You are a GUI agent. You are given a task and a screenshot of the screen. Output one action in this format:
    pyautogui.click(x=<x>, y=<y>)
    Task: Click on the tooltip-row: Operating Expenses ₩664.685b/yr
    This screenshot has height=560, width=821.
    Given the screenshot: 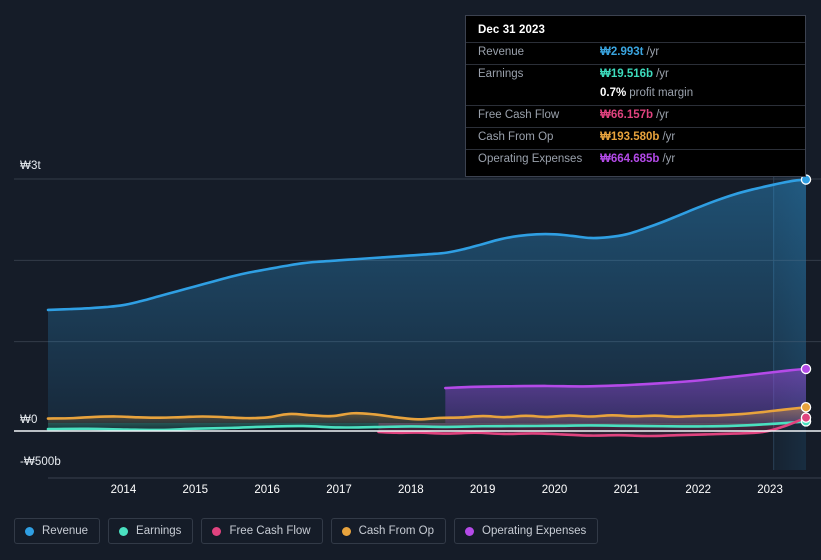 What is the action you would take?
    pyautogui.click(x=635, y=160)
    